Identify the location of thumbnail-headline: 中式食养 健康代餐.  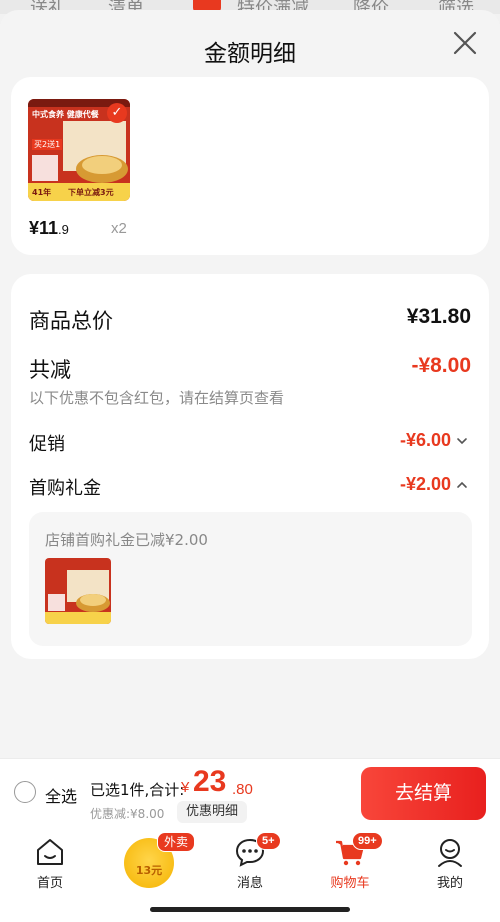
(65, 114).